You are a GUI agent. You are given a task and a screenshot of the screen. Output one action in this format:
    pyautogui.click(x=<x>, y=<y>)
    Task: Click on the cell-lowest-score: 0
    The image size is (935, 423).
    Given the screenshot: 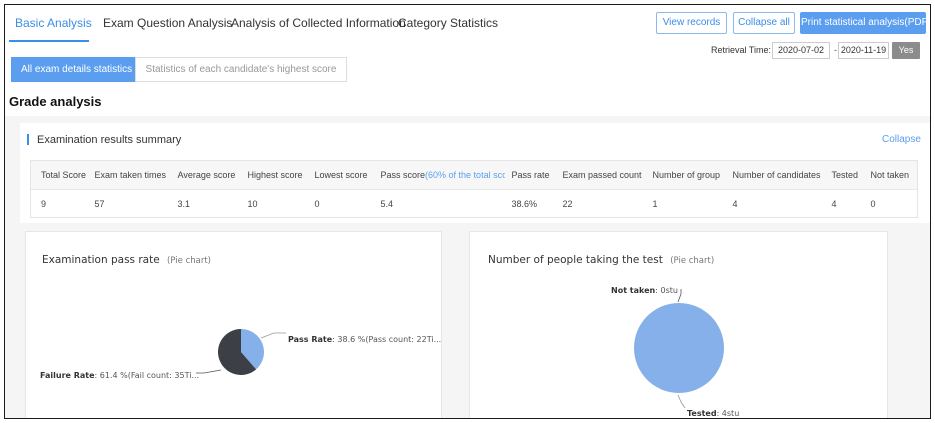 What is the action you would take?
    pyautogui.click(x=340, y=203)
    